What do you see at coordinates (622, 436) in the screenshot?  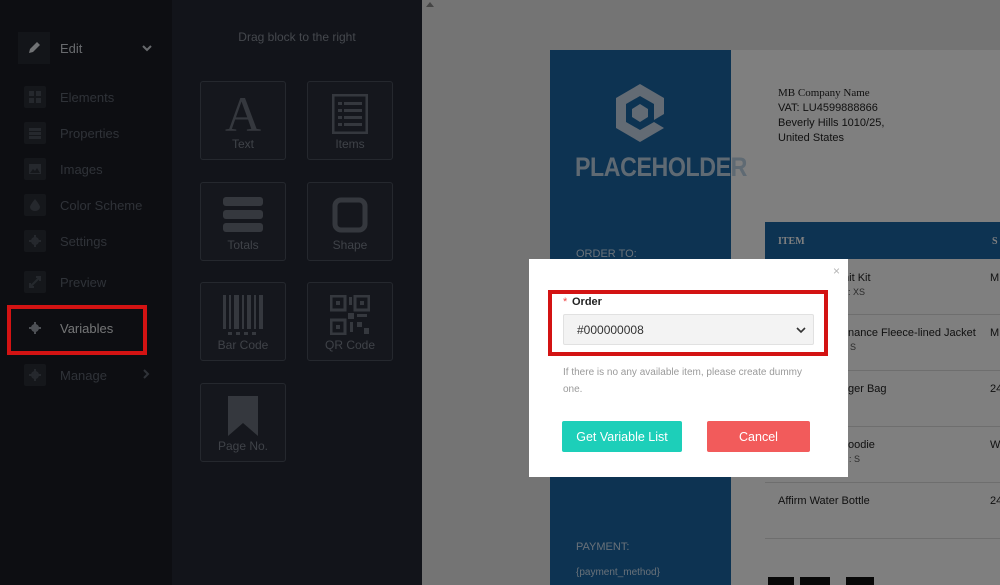 I see `get-variable-list-button: Get Variable List` at bounding box center [622, 436].